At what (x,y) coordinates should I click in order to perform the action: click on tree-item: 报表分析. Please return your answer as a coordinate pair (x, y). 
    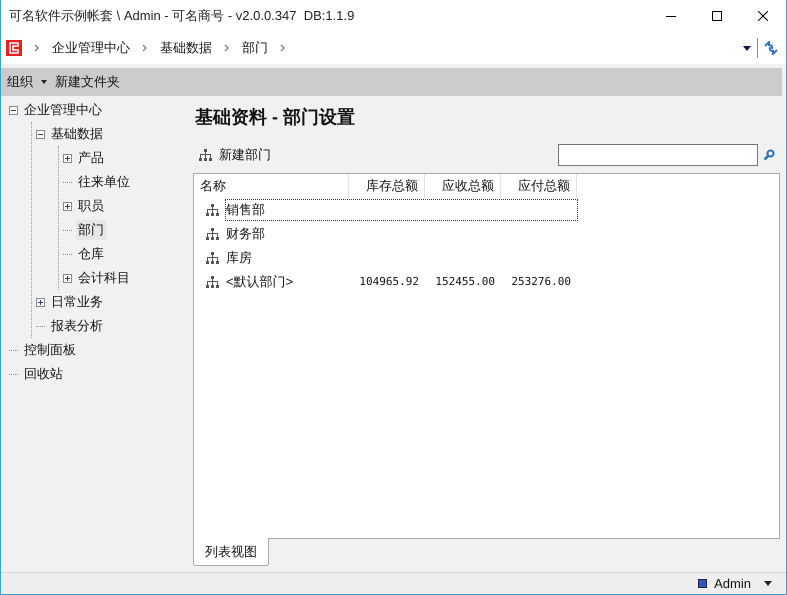
    Looking at the image, I should click on (77, 326).